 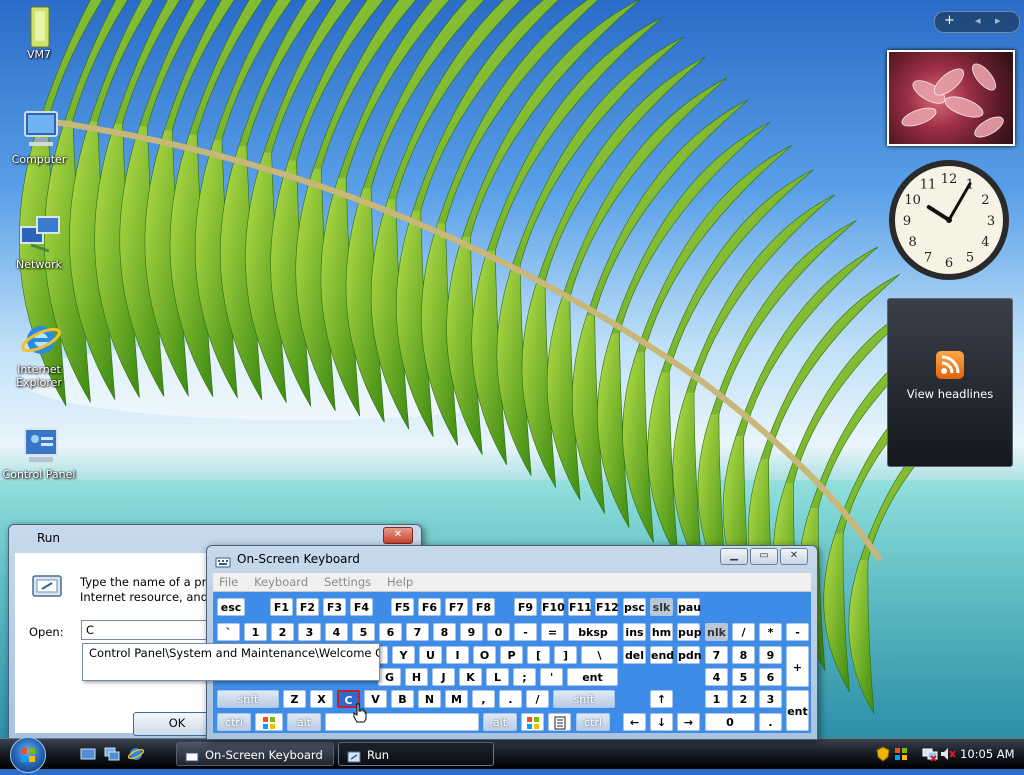 I want to click on slideshow-gadget, so click(x=951, y=98).